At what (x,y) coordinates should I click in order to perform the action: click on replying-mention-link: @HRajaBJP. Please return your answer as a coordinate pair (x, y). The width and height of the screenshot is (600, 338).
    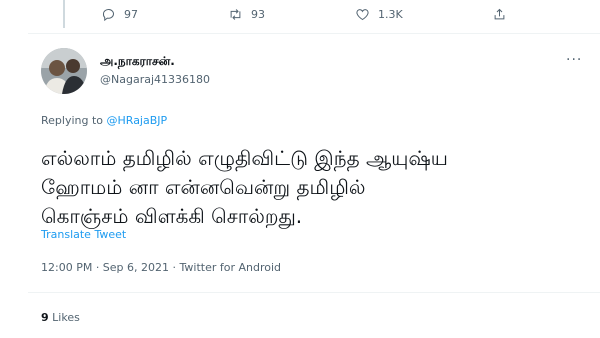
    Looking at the image, I should click on (137, 120).